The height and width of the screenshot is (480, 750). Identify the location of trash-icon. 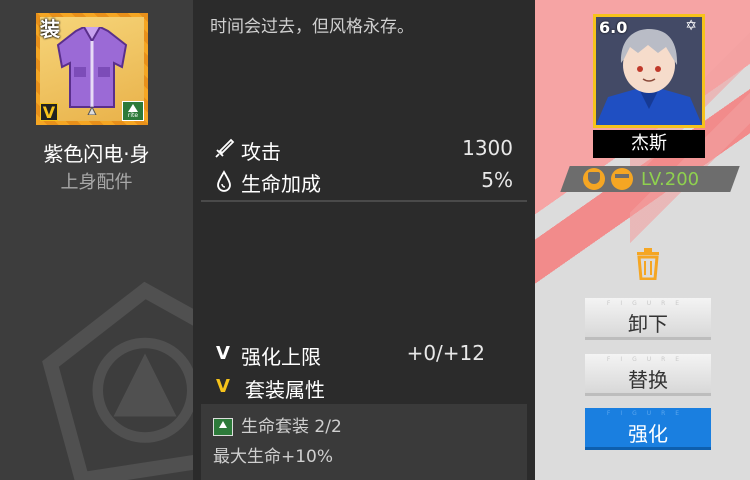
(648, 264).